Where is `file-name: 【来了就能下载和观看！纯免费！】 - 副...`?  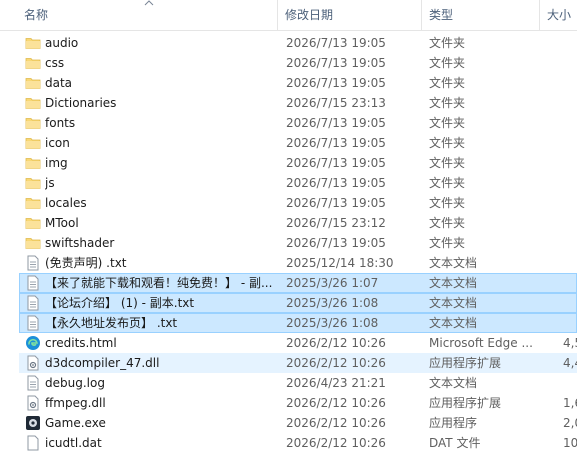 file-name: 【来了就能下载和观看！纯免费！】 - 副... is located at coordinates (159, 283).